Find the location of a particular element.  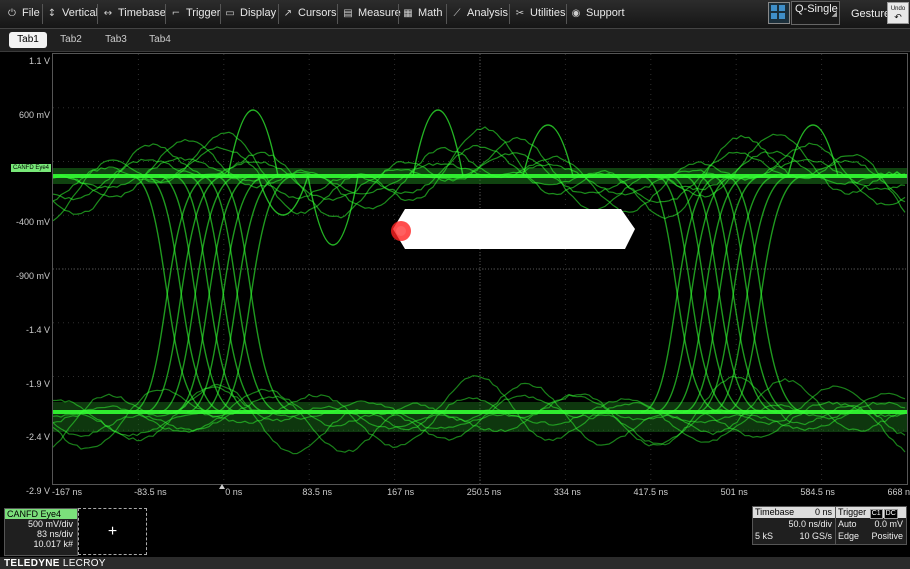

trigger-descriptor: Trigger C1 DC Auto 0.0 mV Edge Positive is located at coordinates (871, 525).